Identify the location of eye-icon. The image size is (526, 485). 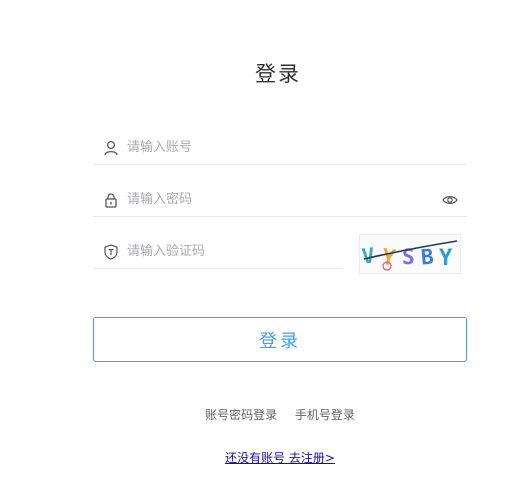
(450, 200).